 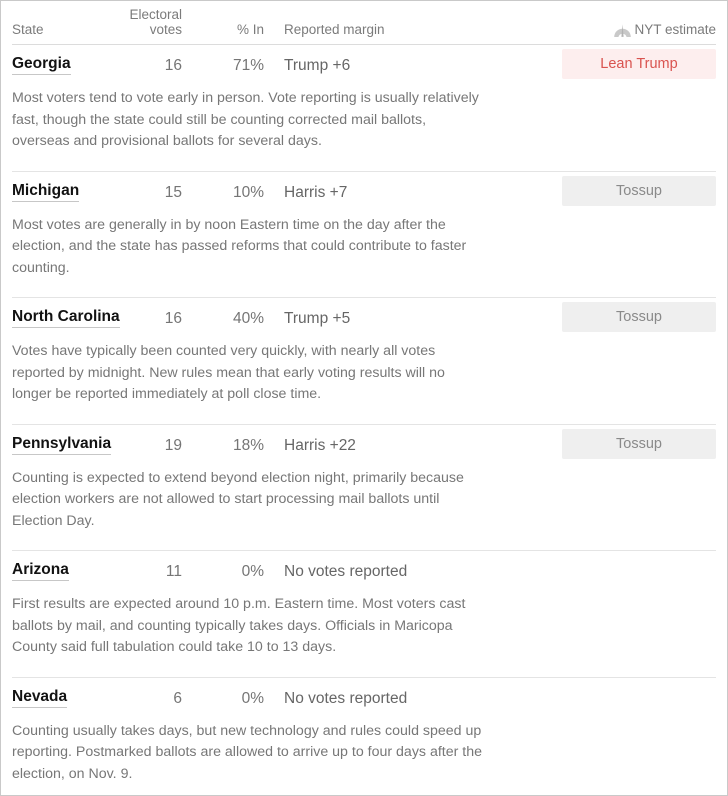 What do you see at coordinates (316, 192) in the screenshot?
I see `reported-margin-value: Harris +7` at bounding box center [316, 192].